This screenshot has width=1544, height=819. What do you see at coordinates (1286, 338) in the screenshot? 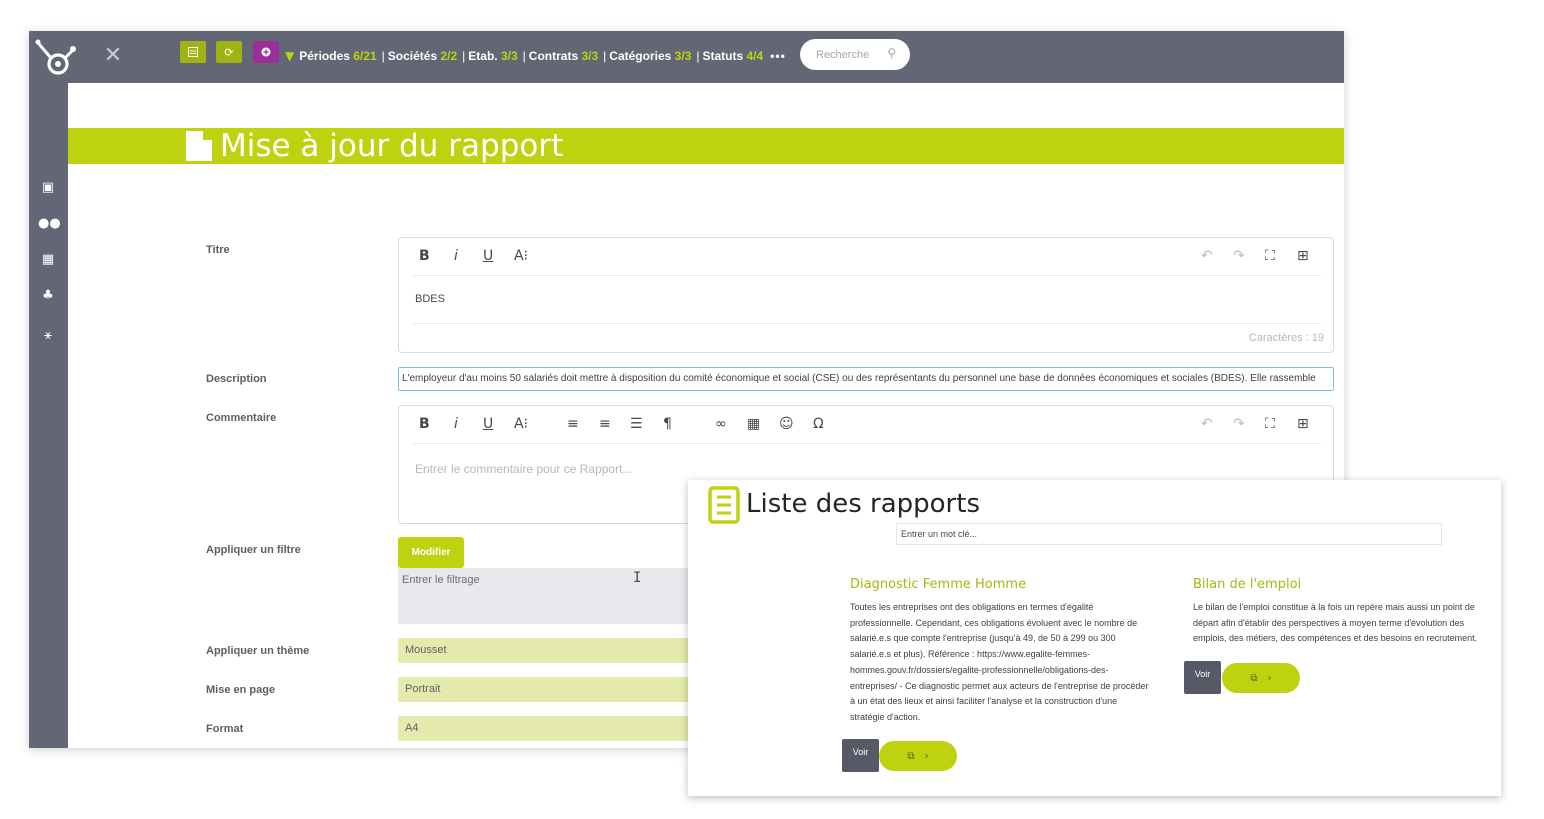
I see `char-counter: Caractères : 19` at bounding box center [1286, 338].